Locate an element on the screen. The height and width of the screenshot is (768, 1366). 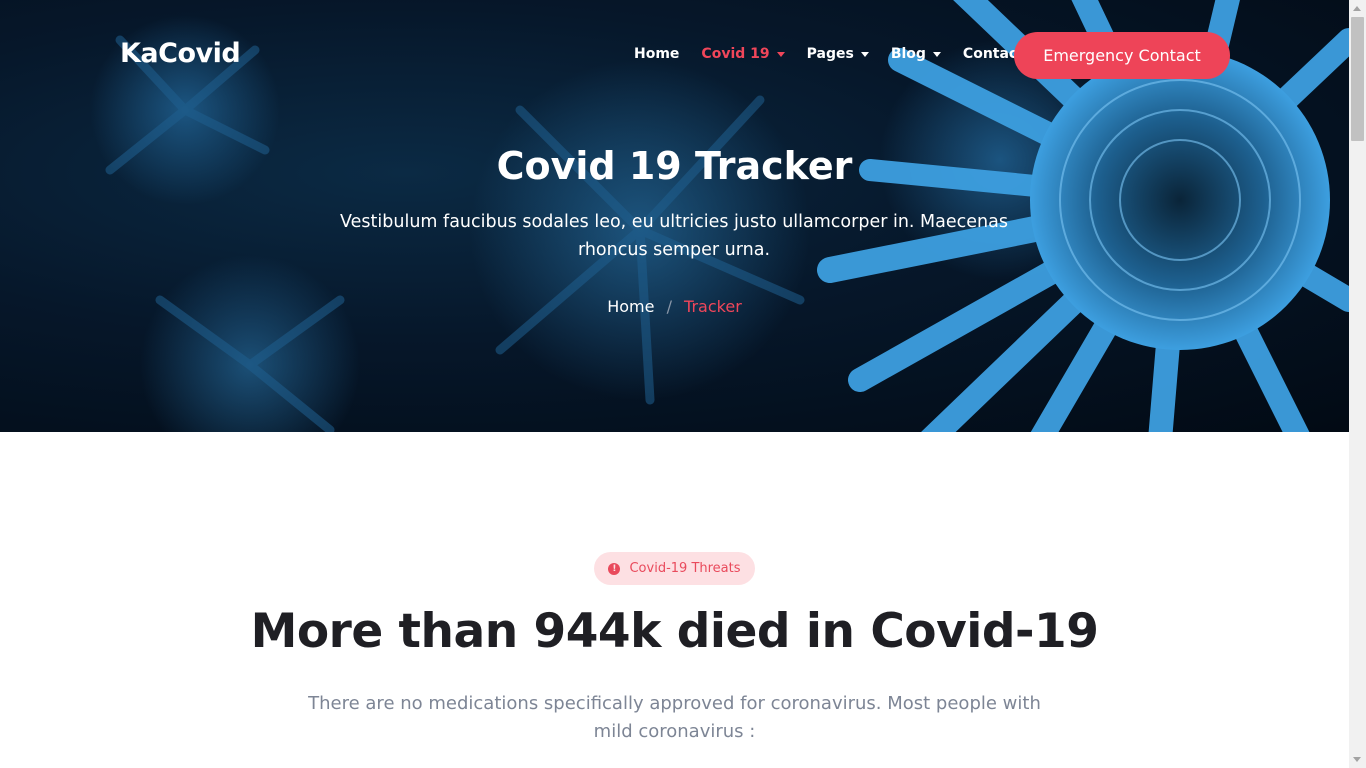
breadcrumb: Home / Tracker is located at coordinates (674, 306).